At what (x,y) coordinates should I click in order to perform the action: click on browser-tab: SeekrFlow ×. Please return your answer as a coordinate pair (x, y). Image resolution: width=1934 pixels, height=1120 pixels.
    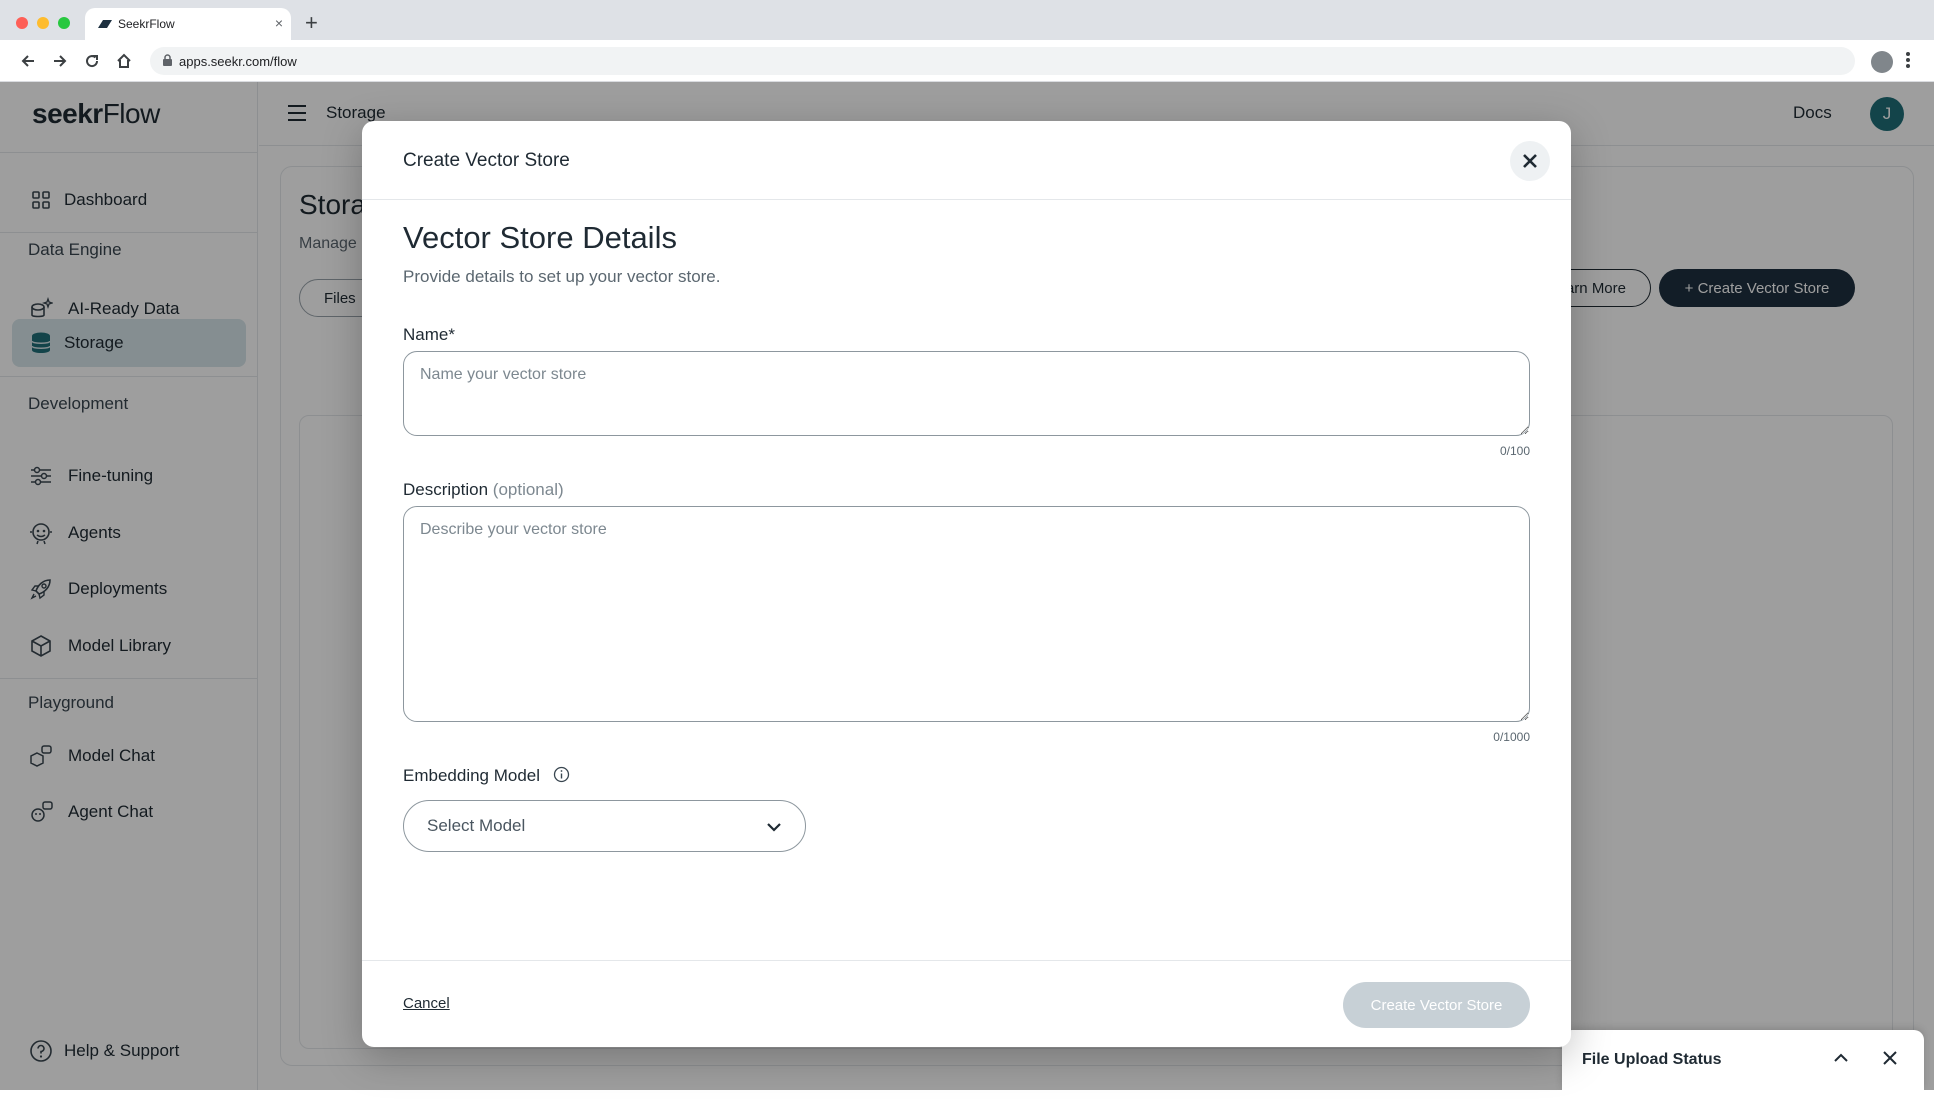
    Looking at the image, I should click on (188, 24).